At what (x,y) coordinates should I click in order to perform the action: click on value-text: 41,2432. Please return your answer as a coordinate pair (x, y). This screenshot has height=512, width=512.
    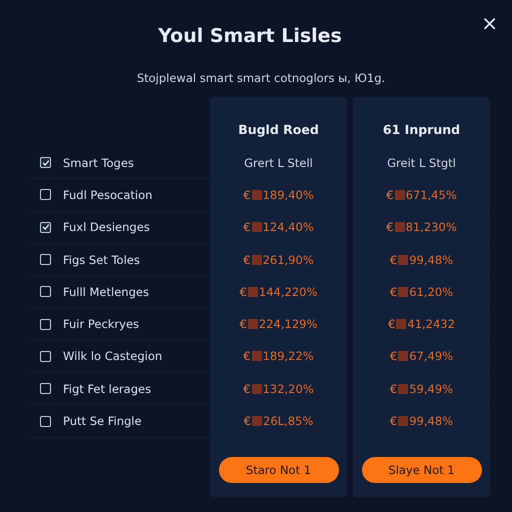
    Looking at the image, I should click on (431, 324).